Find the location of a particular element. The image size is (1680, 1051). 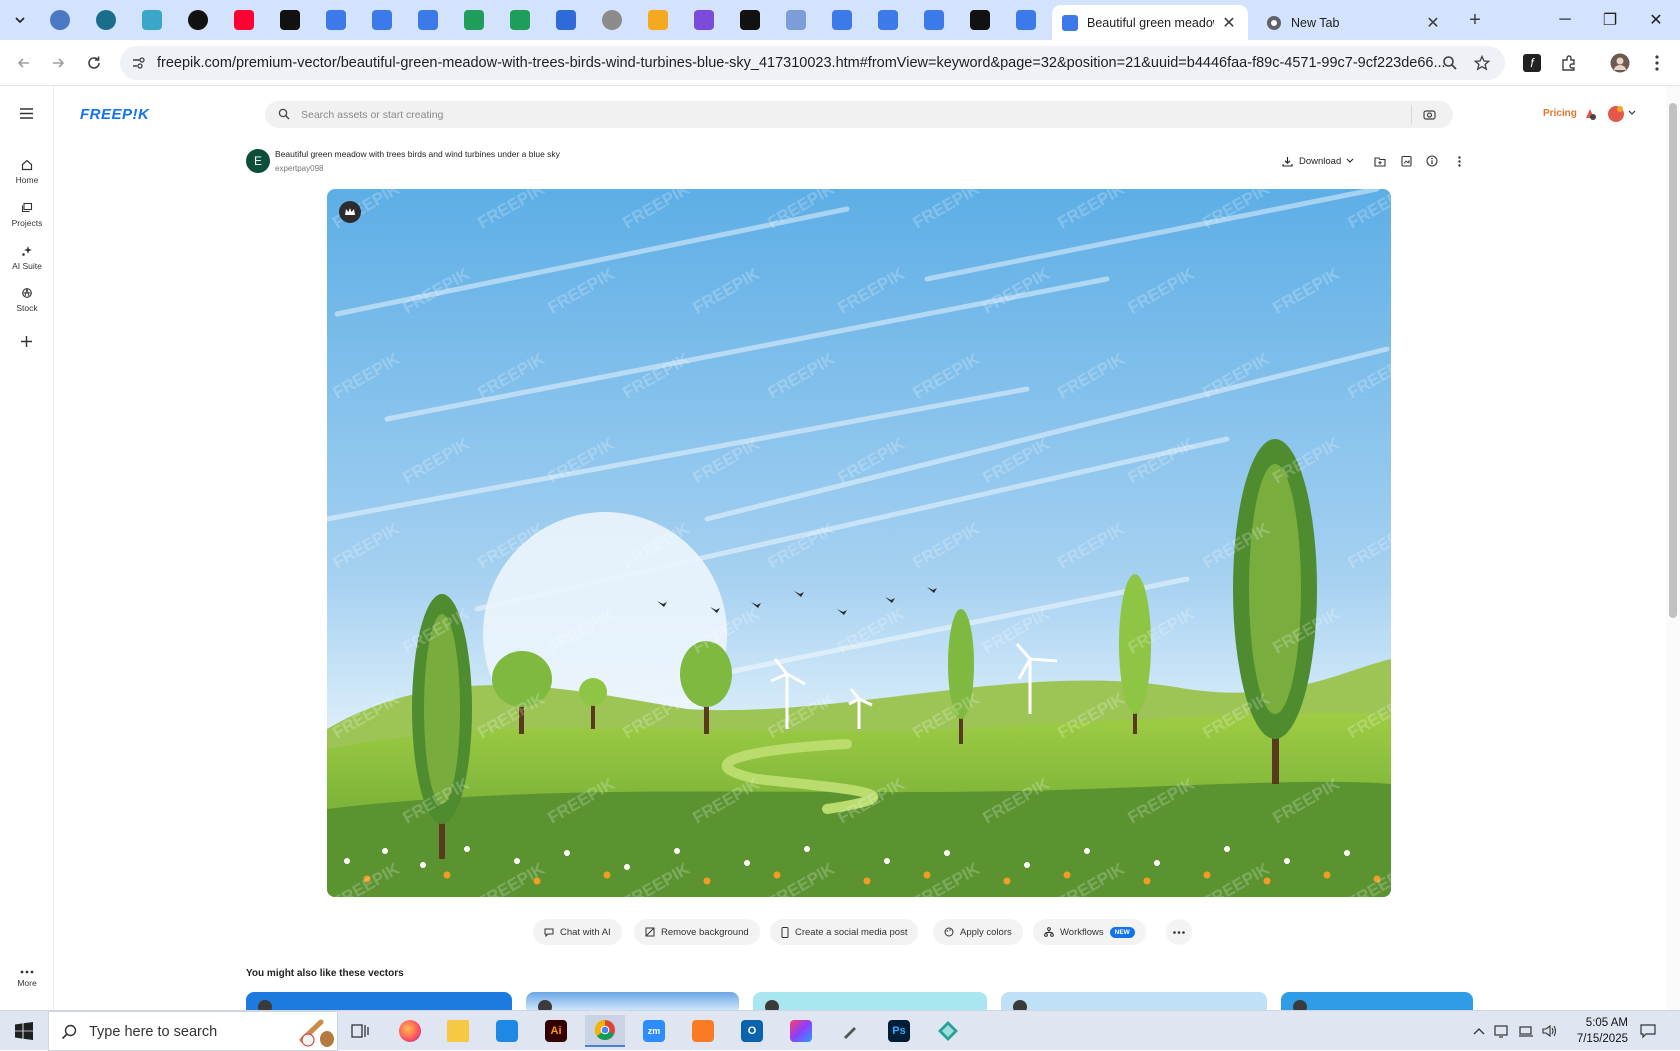

more-options-icon is located at coordinates (1459, 161).